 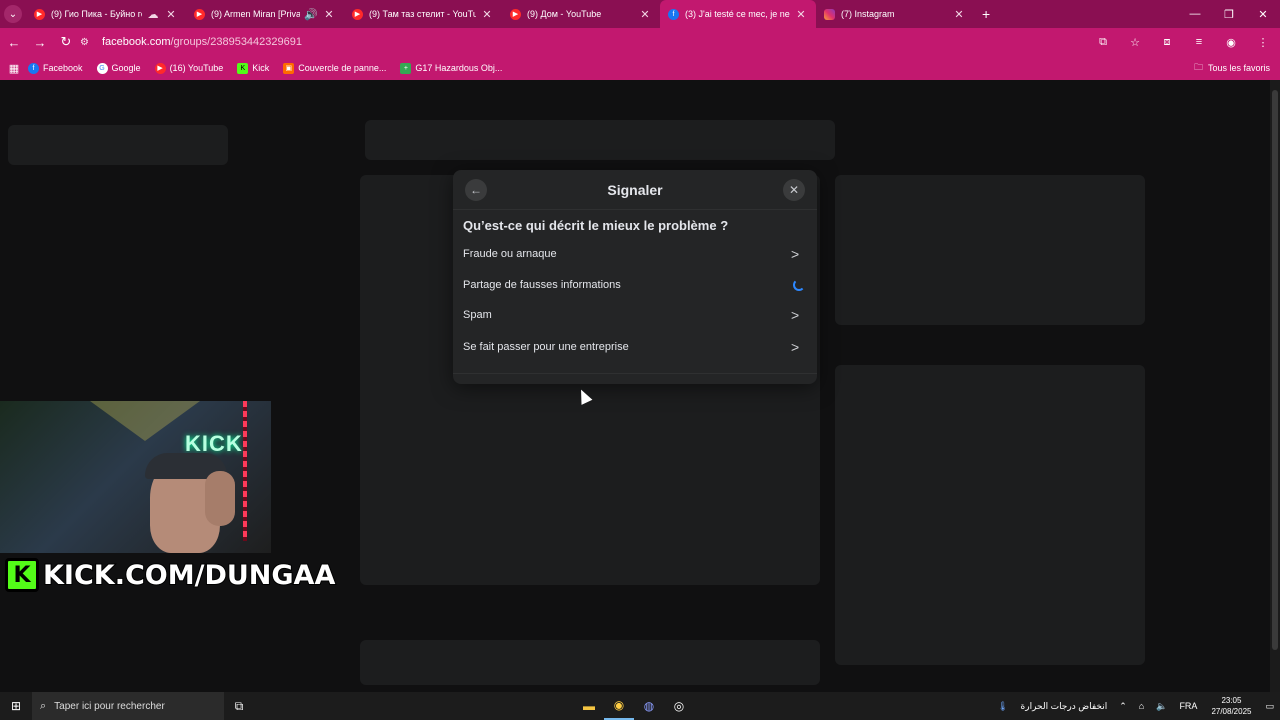 I want to click on led-strip-decor, so click(x=245, y=471).